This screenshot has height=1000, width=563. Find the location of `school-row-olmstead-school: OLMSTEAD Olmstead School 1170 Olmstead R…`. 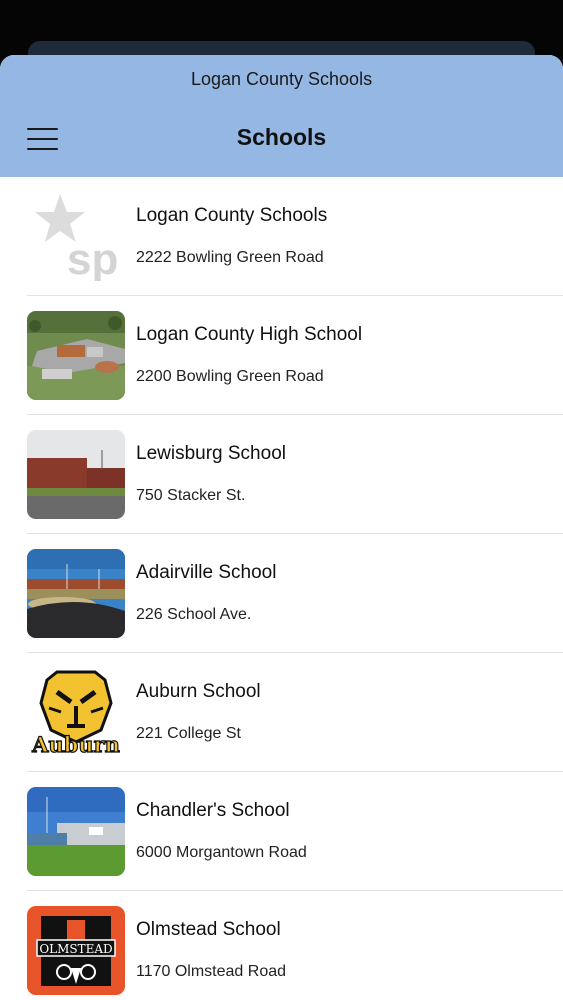

school-row-olmstead-school: OLMSTEAD Olmstead School 1170 Olmstead R… is located at coordinates (281, 945).